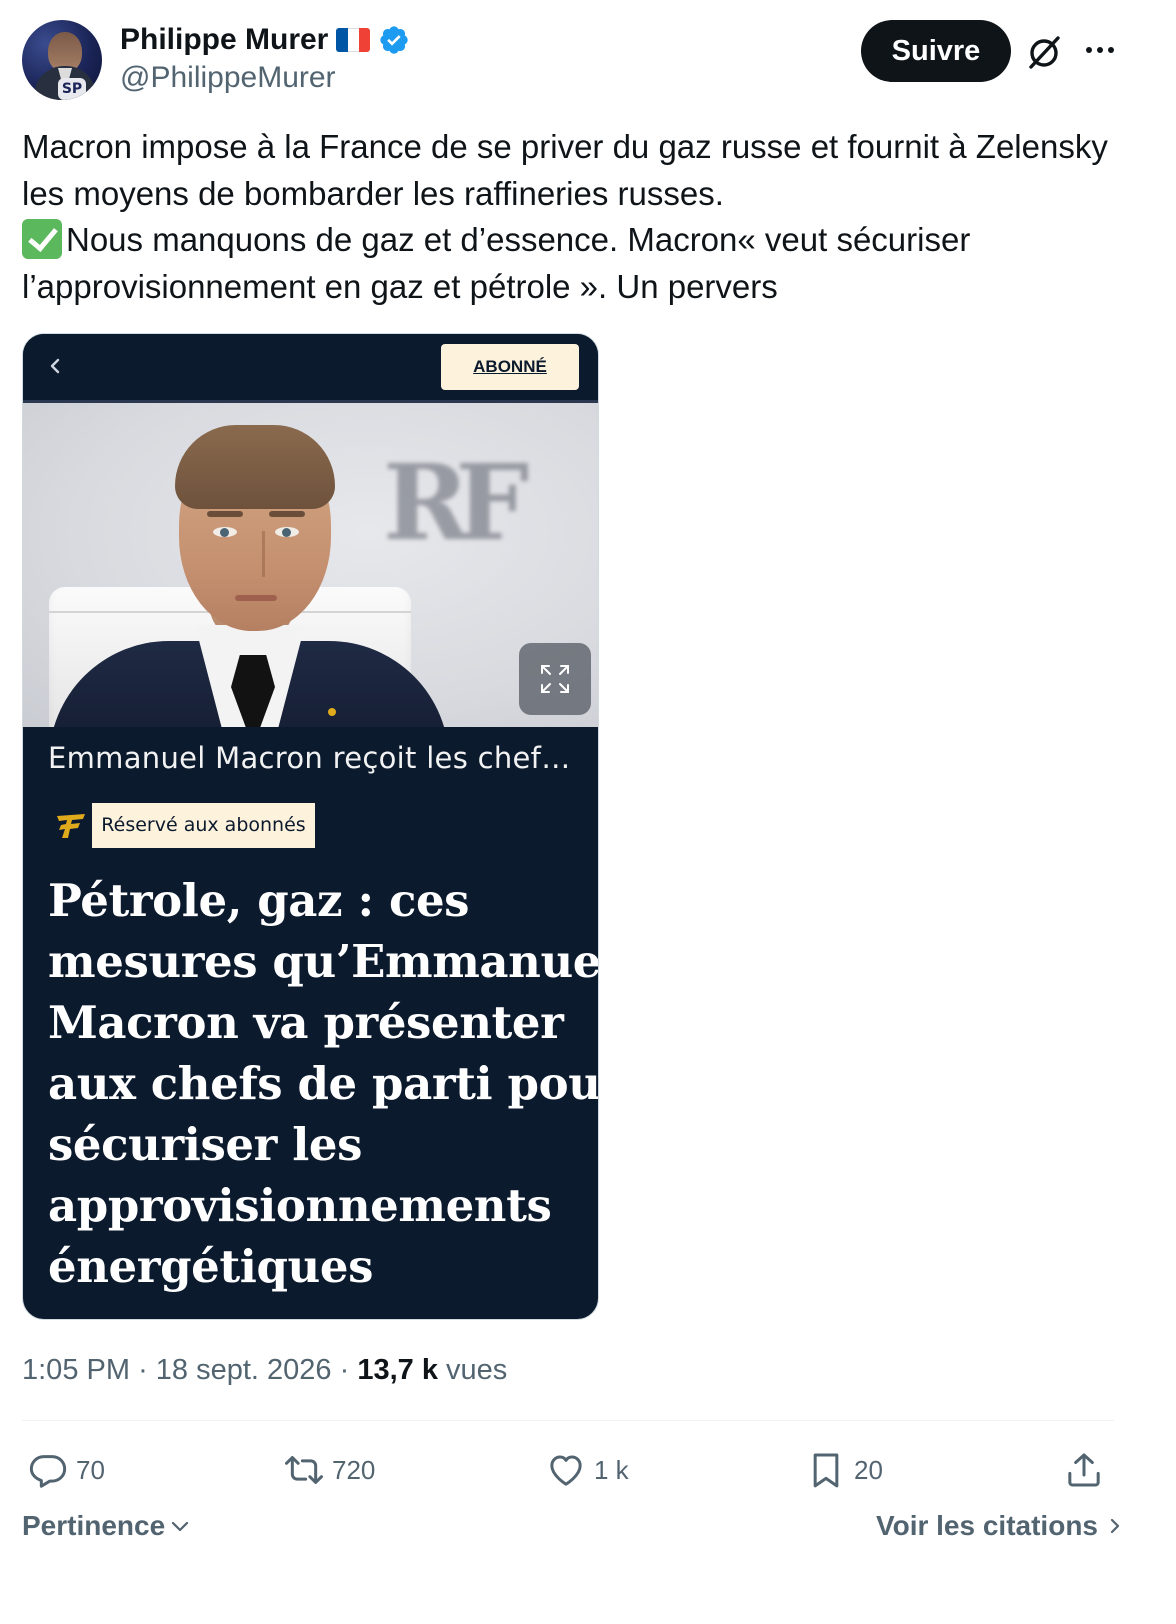  I want to click on action-bar: 70 720 1 k 20, so click(568, 1470).